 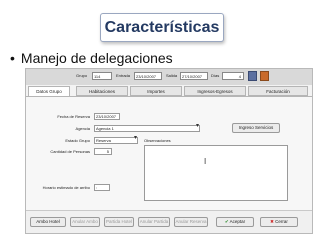 What do you see at coordinates (157, 140) in the screenshot?
I see `observaciones-label: Observaciones` at bounding box center [157, 140].